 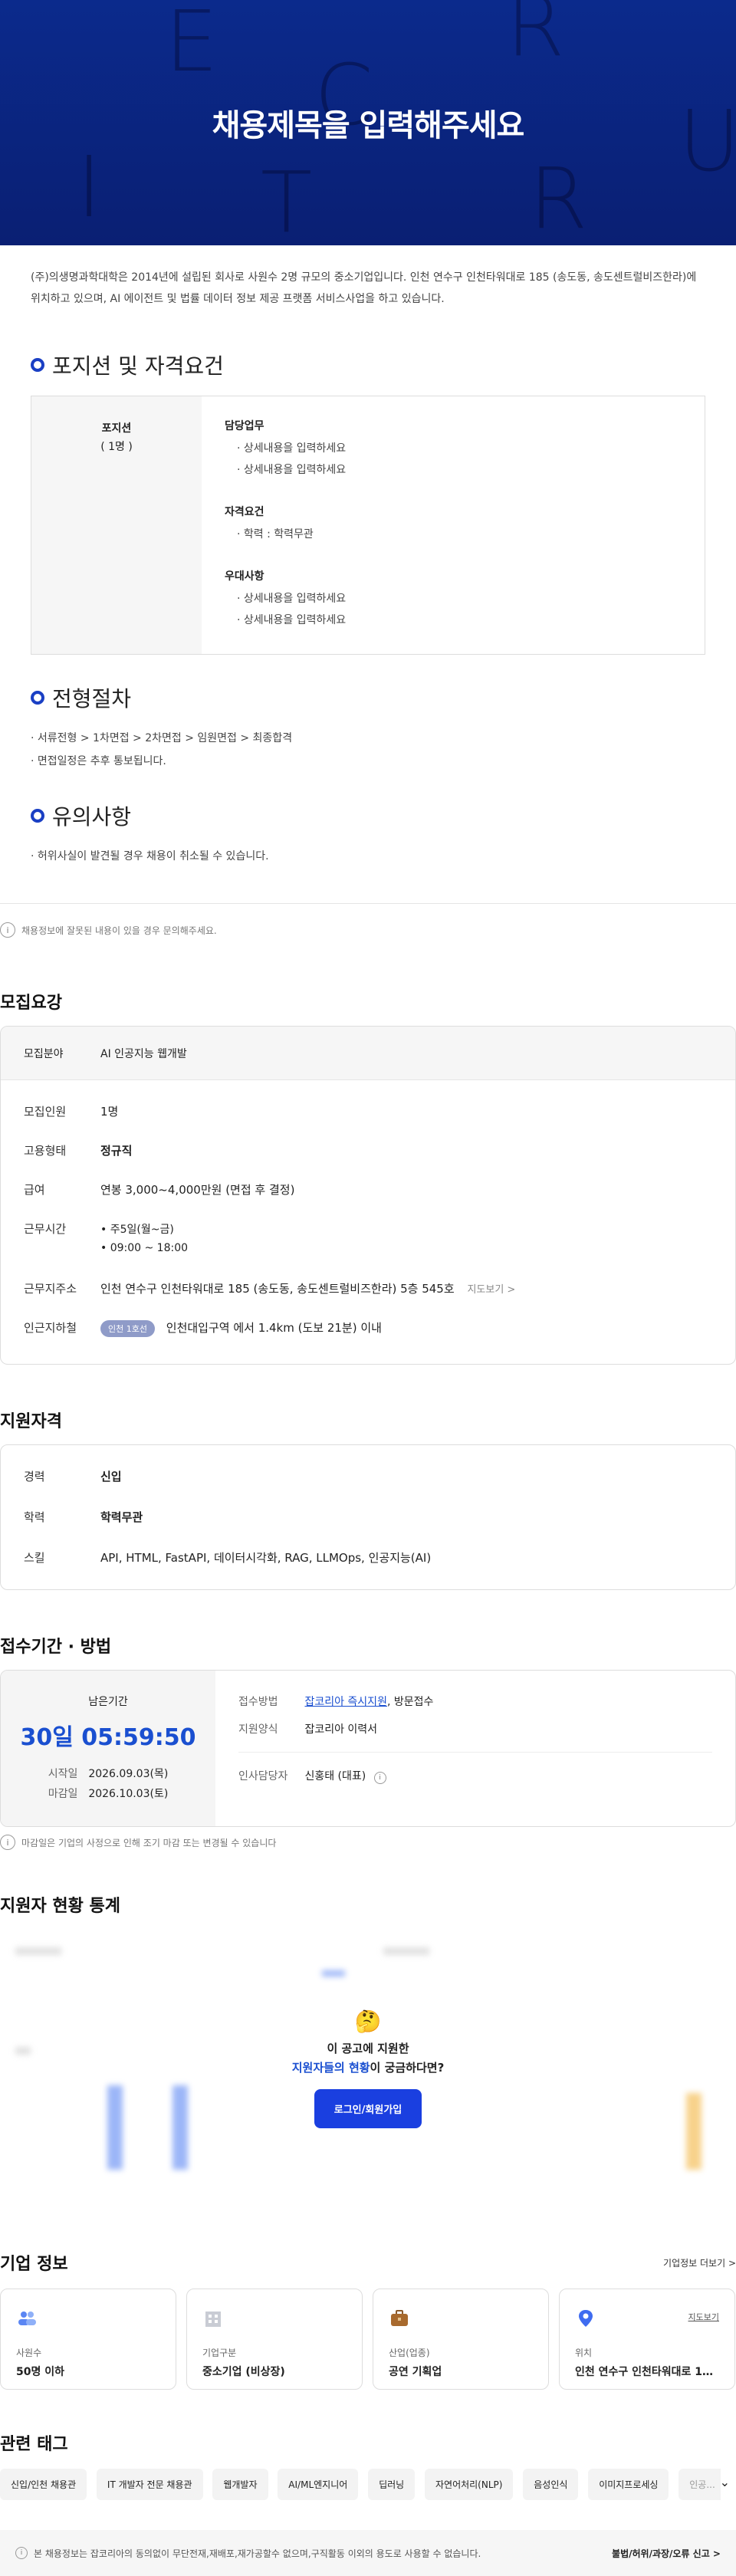 What do you see at coordinates (43, 2484) in the screenshot?
I see `tag-chip: 신입/인천 채용관` at bounding box center [43, 2484].